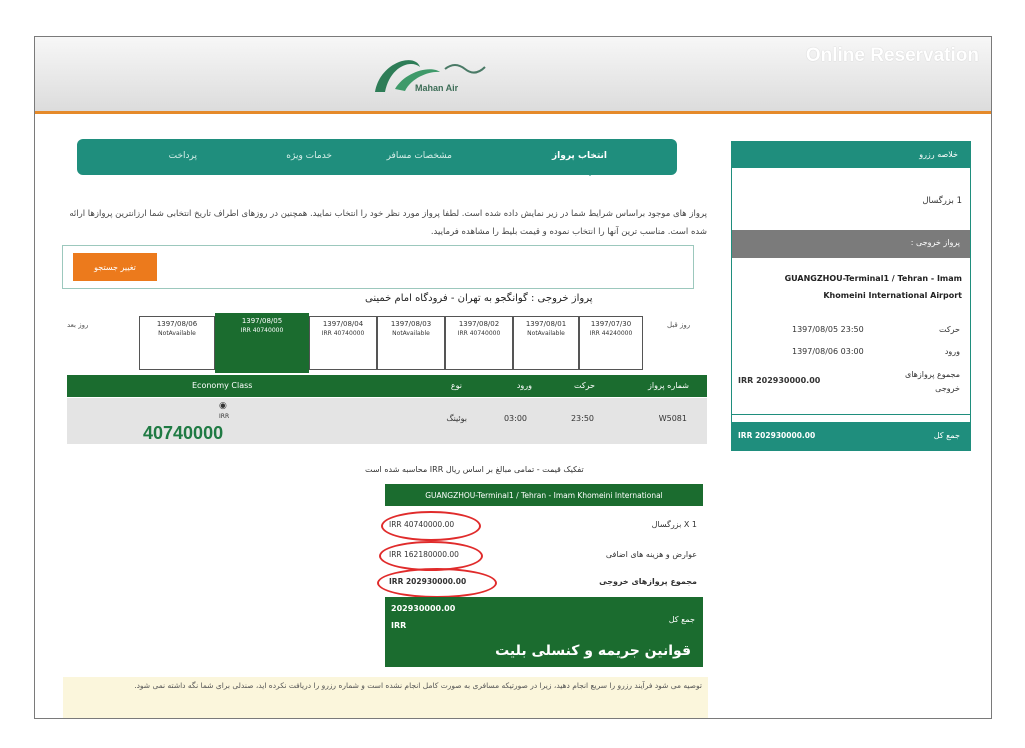  Describe the element at coordinates (262, 343) in the screenshot. I see `date-cell-selected: 1397/08/05 IRR 40740000` at that location.